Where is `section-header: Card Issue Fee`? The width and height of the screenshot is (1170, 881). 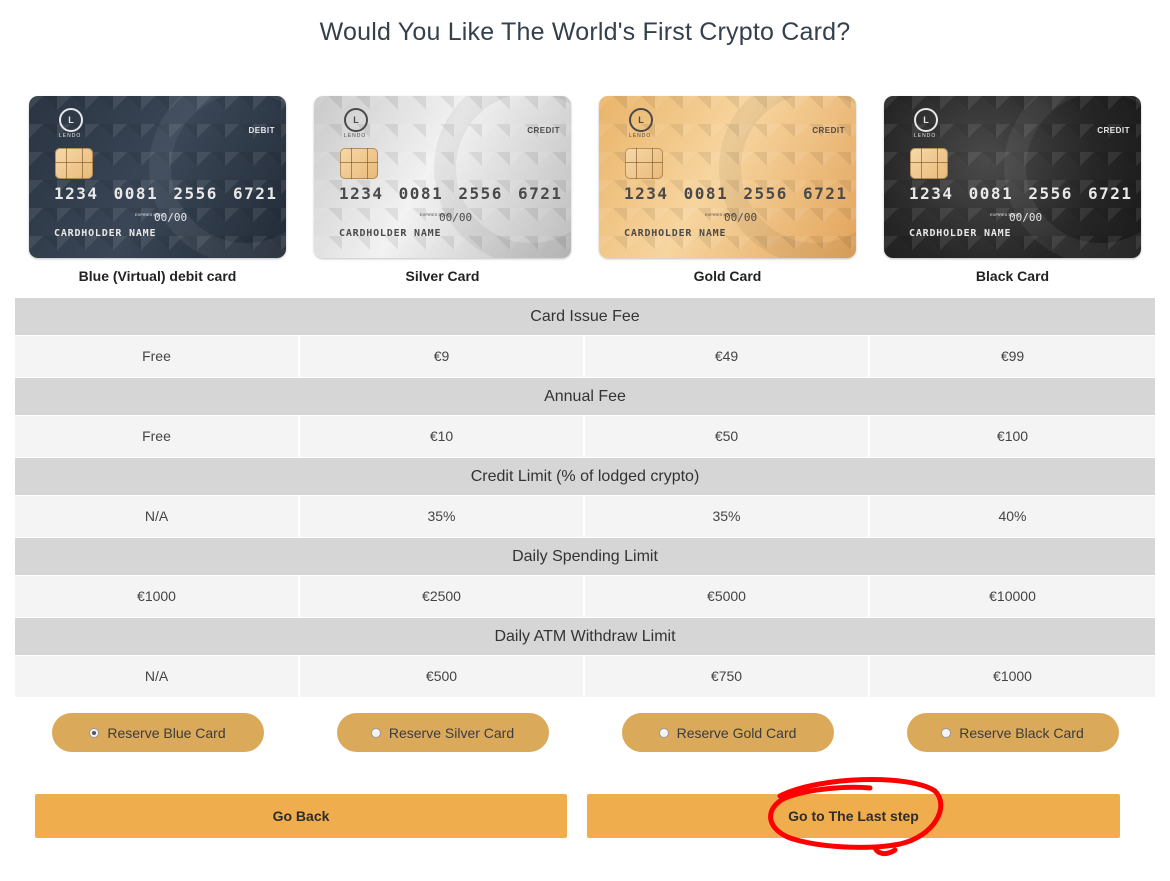
section-header: Card Issue Fee is located at coordinates (585, 316).